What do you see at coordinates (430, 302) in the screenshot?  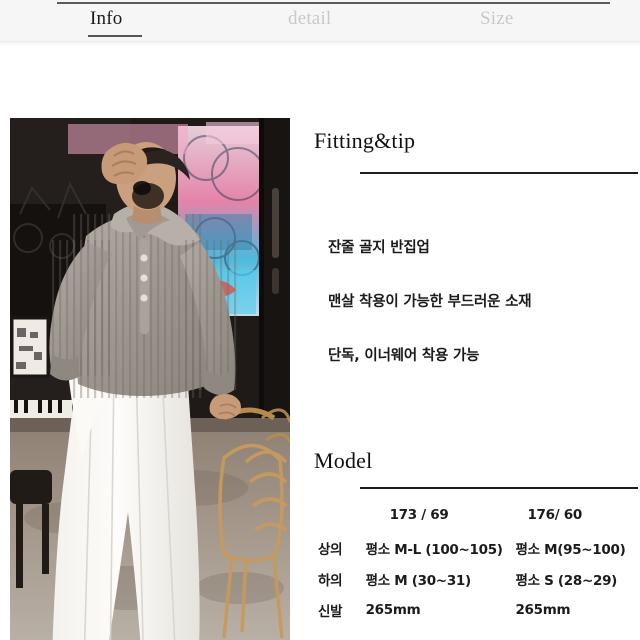 I see `fitting-tip-item: 맨살 착용이 가능한 부드러운 소재` at bounding box center [430, 302].